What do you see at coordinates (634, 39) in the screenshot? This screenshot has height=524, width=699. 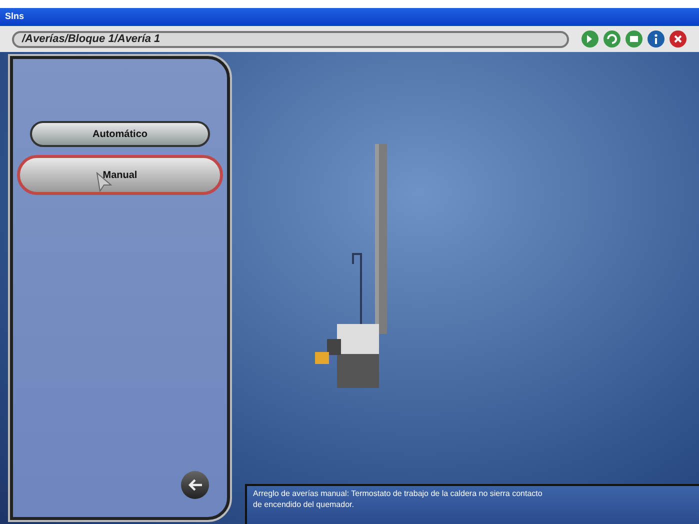 I see `print-button` at bounding box center [634, 39].